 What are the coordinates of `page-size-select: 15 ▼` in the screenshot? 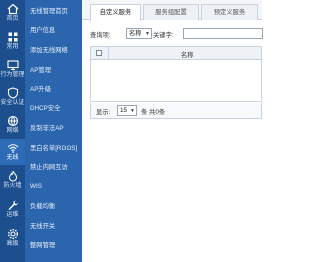 It's located at (127, 110).